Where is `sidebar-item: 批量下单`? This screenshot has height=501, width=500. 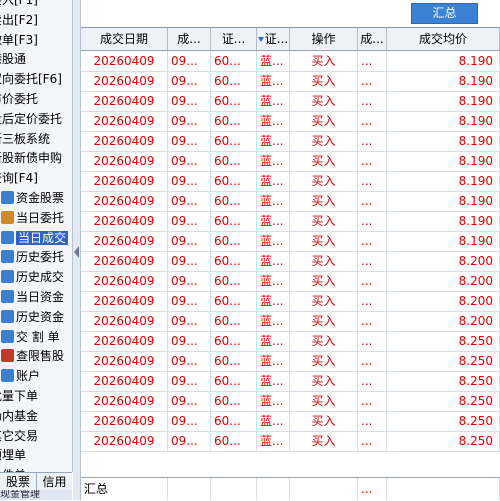
sidebar-item: 批量下单 is located at coordinates (19, 396).